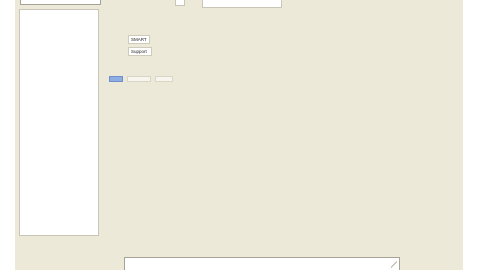 The height and width of the screenshot is (270, 480). I want to click on tab-selected, so click(116, 79).